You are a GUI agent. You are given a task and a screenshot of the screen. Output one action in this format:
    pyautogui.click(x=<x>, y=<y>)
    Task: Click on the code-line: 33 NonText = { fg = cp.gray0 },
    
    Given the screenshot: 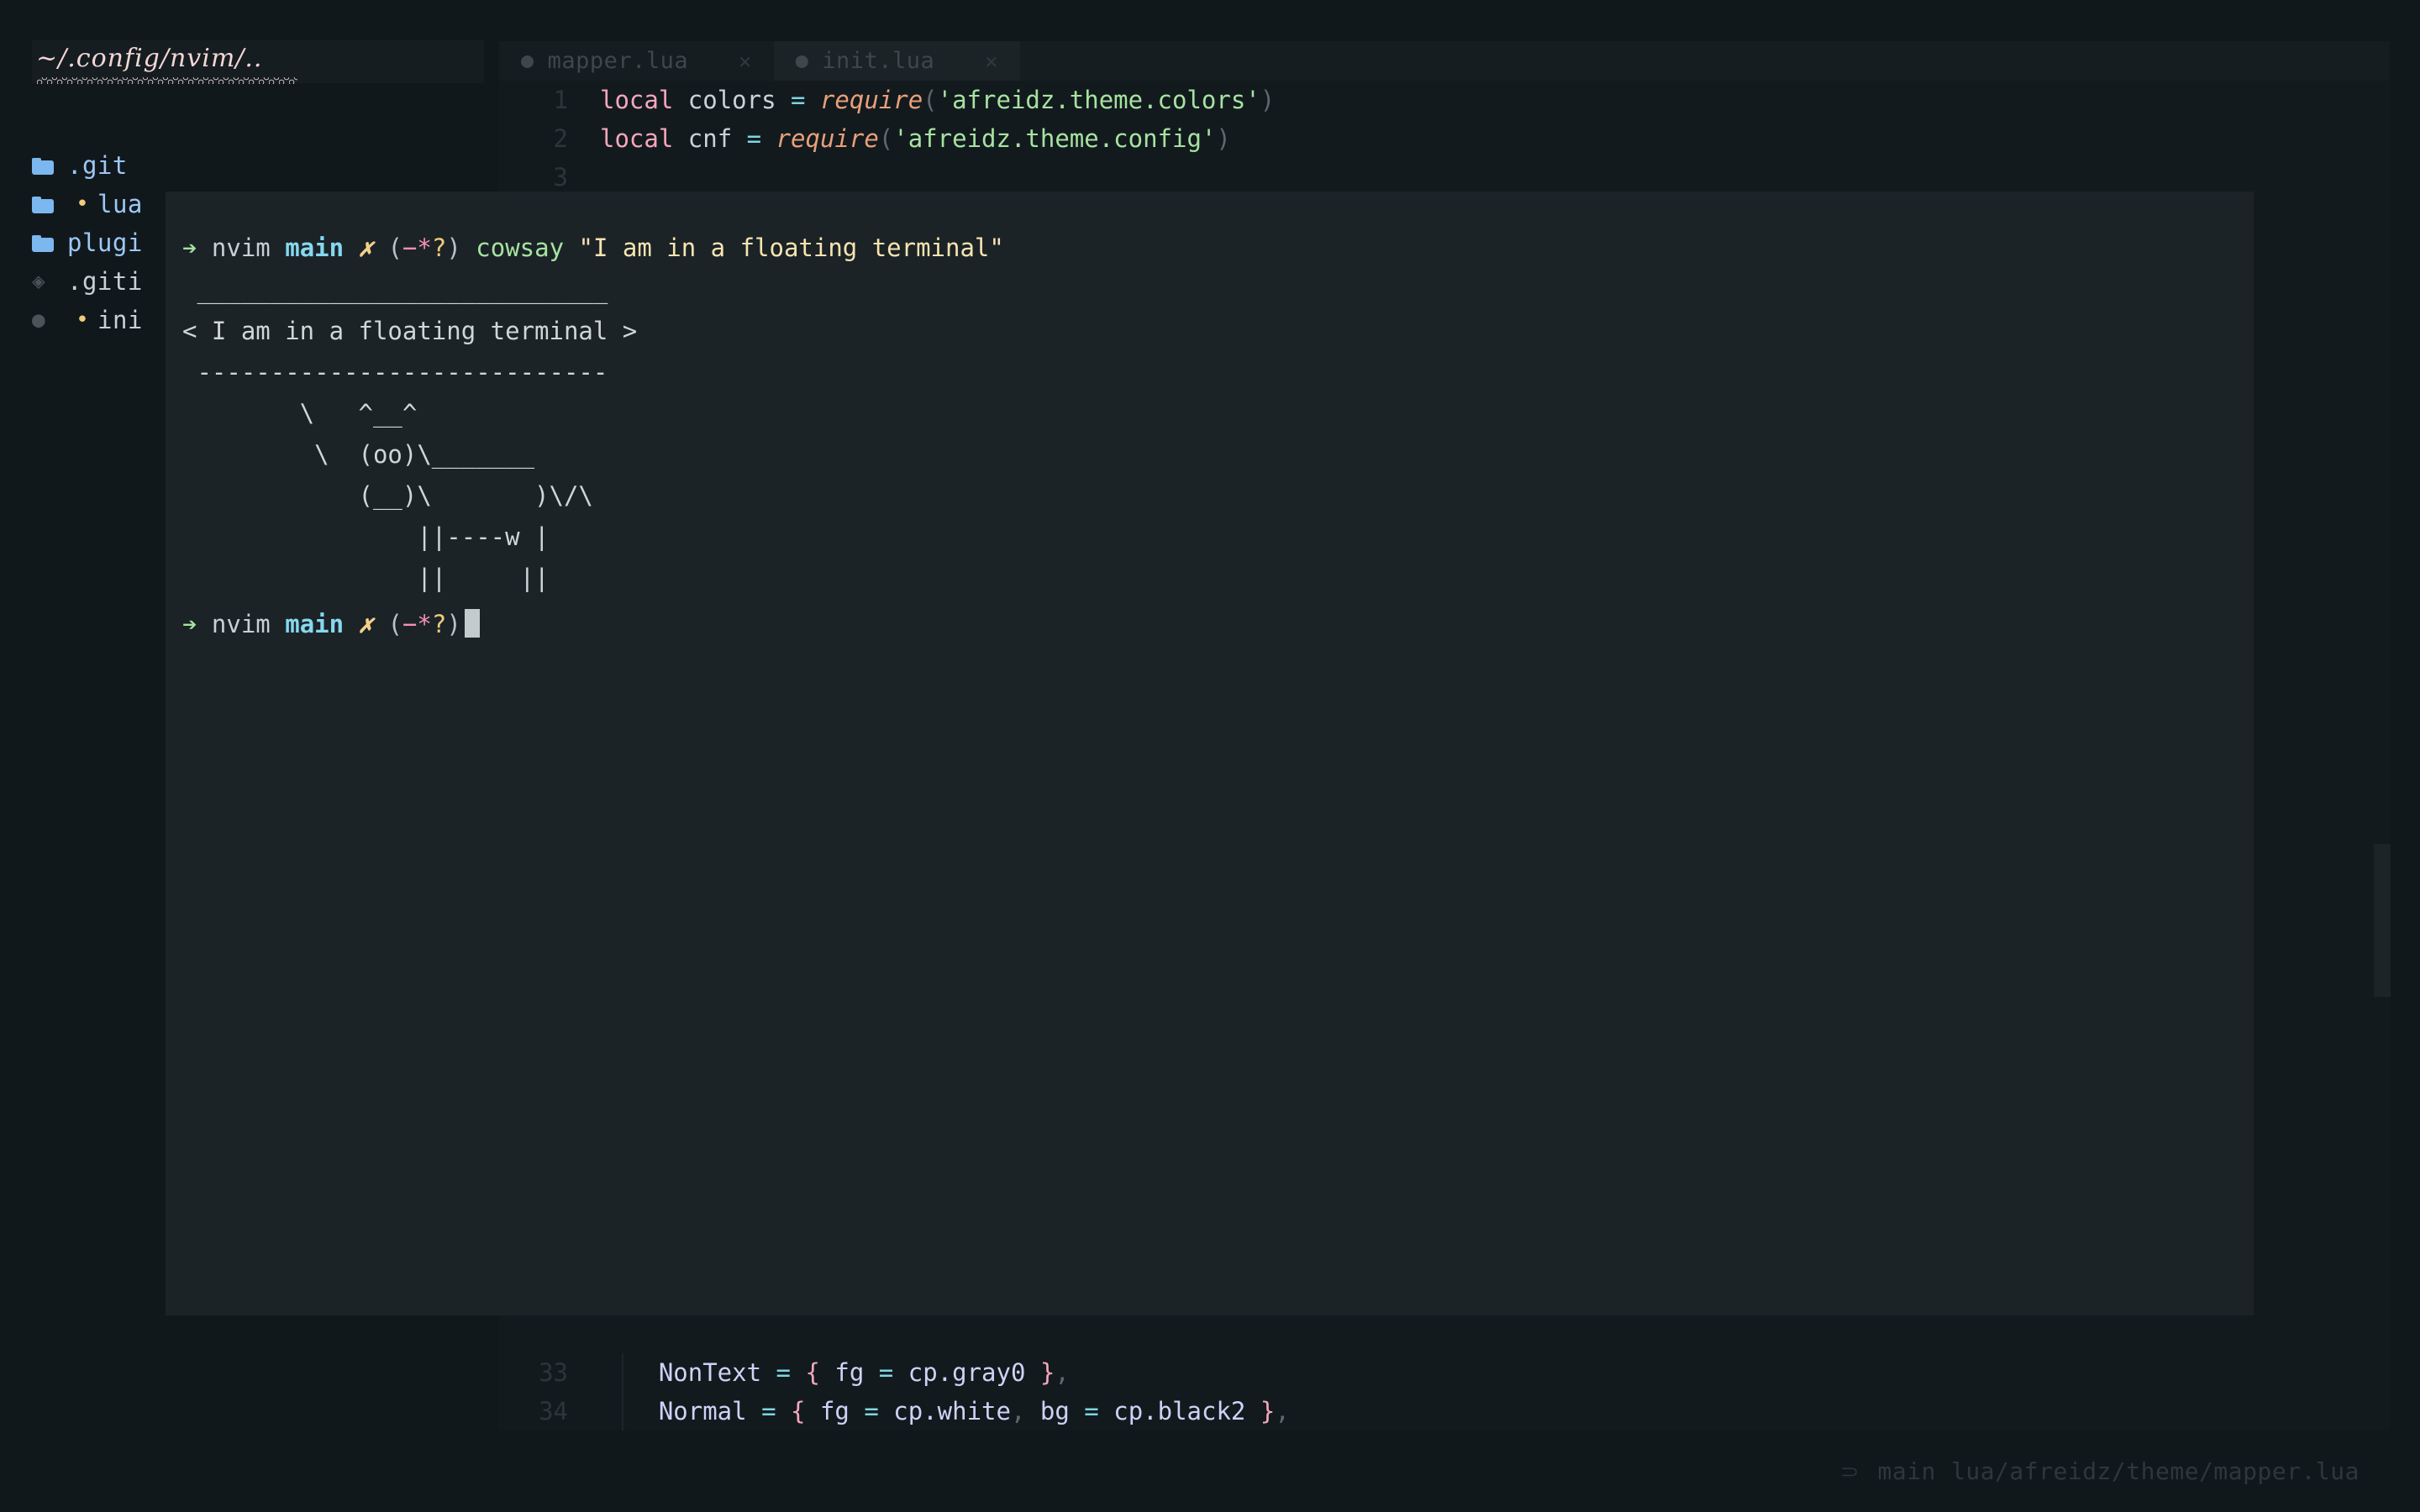 What is the action you would take?
    pyautogui.click(x=1444, y=1372)
    